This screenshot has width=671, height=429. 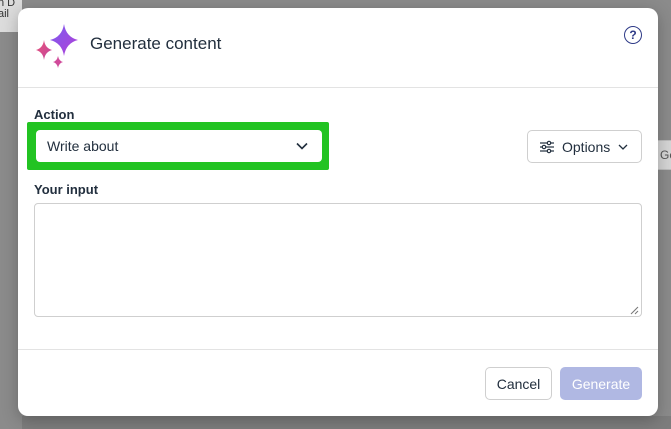 What do you see at coordinates (601, 383) in the screenshot?
I see `generate-button: Generate` at bounding box center [601, 383].